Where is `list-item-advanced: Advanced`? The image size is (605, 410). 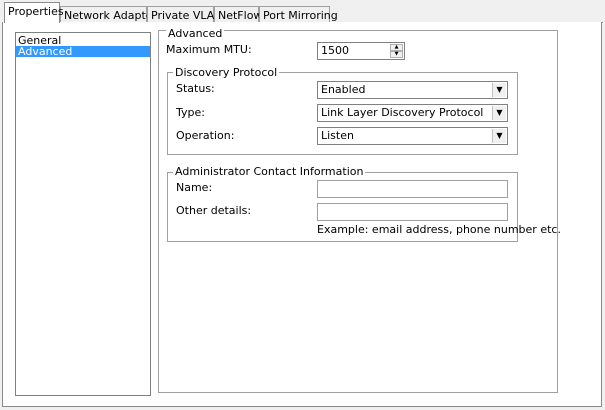 list-item-advanced: Advanced is located at coordinates (83, 51).